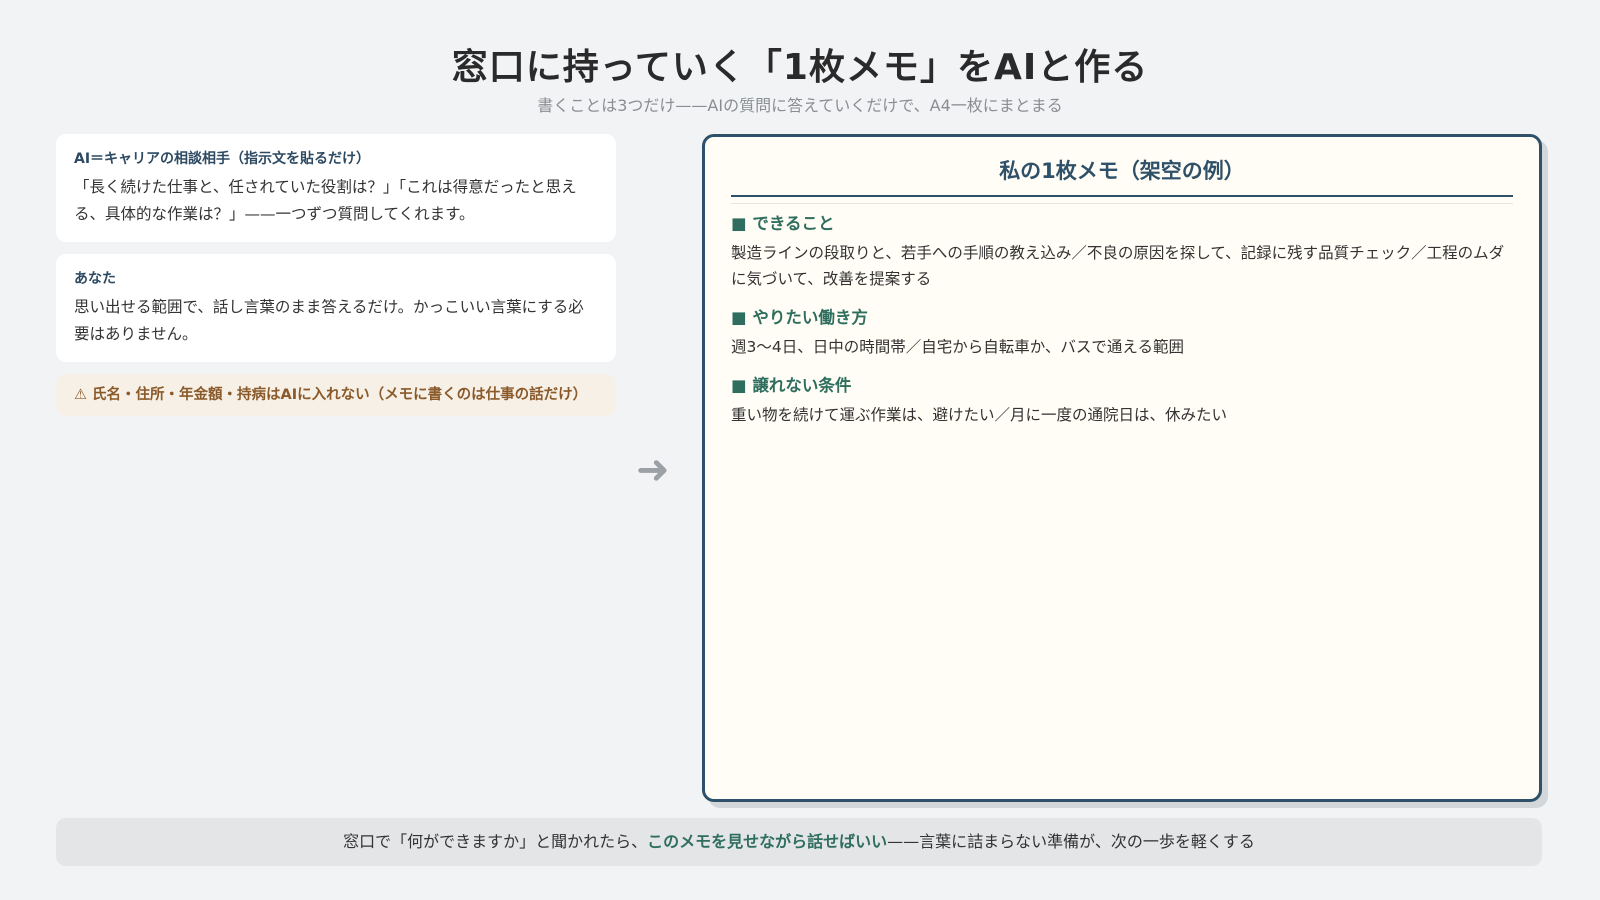 The height and width of the screenshot is (900, 1600). Describe the element at coordinates (800, 105) in the screenshot. I see `page-subtitle: 書くことは3つだけ——AIの質問に答えていくだけで、A4一枚にまとまる` at that location.